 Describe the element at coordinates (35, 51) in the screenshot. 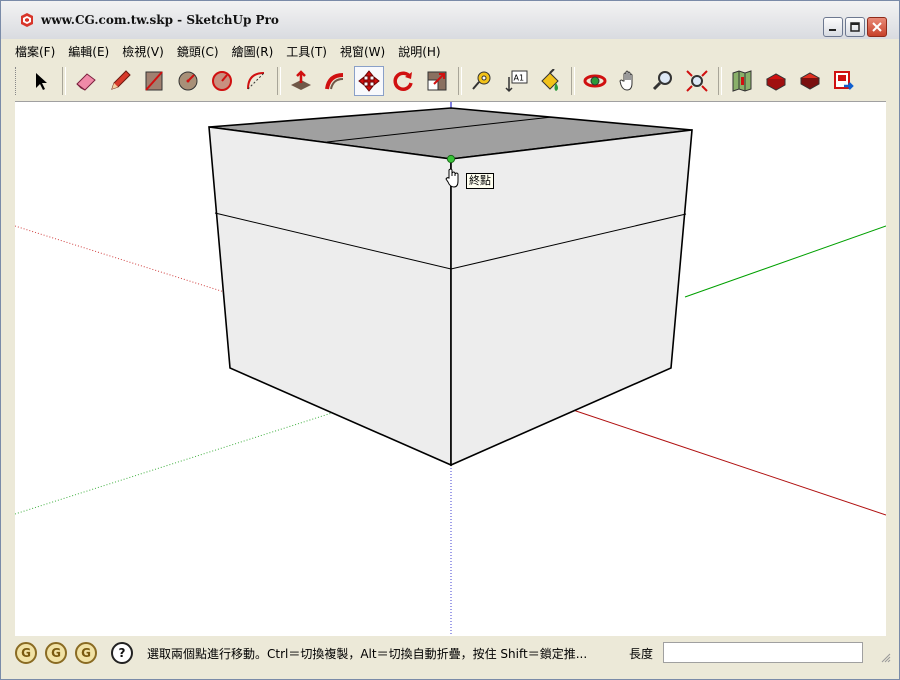

I see `menu-file: 檔案(F)` at that location.